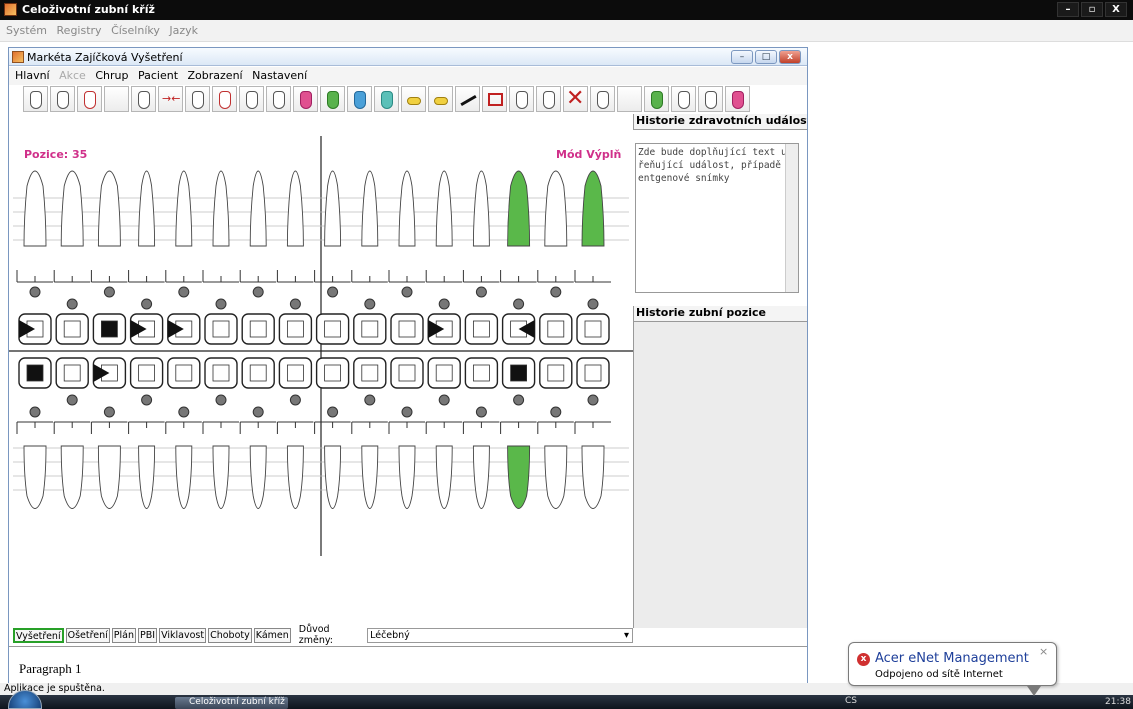  What do you see at coordinates (231, 703) in the screenshot?
I see `taskbar-window-button: Celoživotní zubní kříž` at bounding box center [231, 703].